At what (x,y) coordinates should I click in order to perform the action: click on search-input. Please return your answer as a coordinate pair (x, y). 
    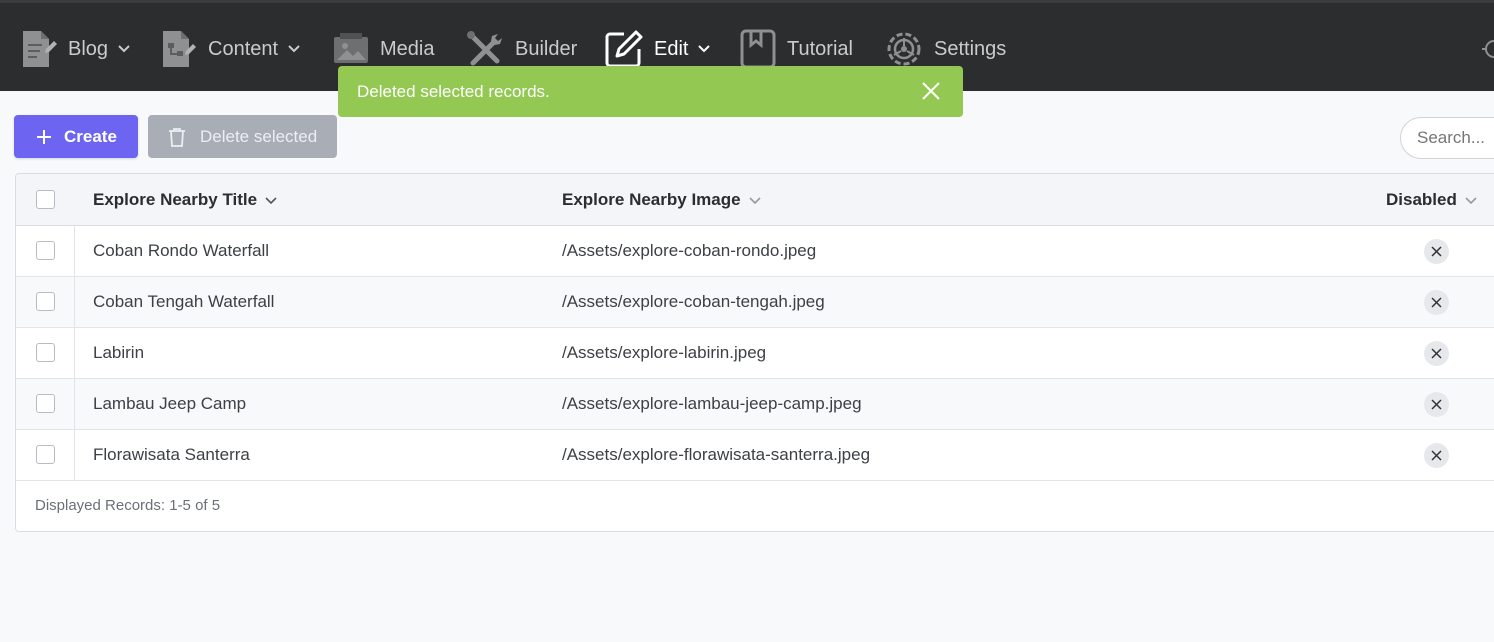
    Looking at the image, I should click on (1447, 138).